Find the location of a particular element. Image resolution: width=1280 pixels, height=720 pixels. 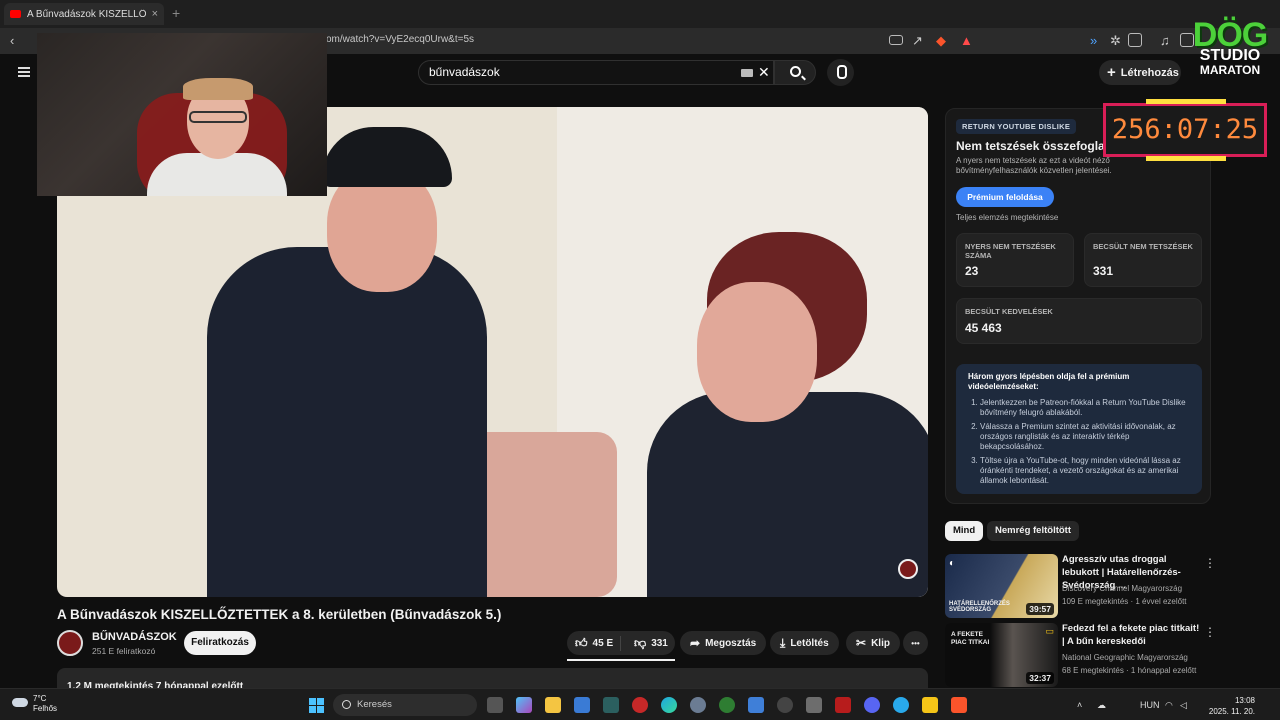

notepad-icon is located at coordinates (756, 705).